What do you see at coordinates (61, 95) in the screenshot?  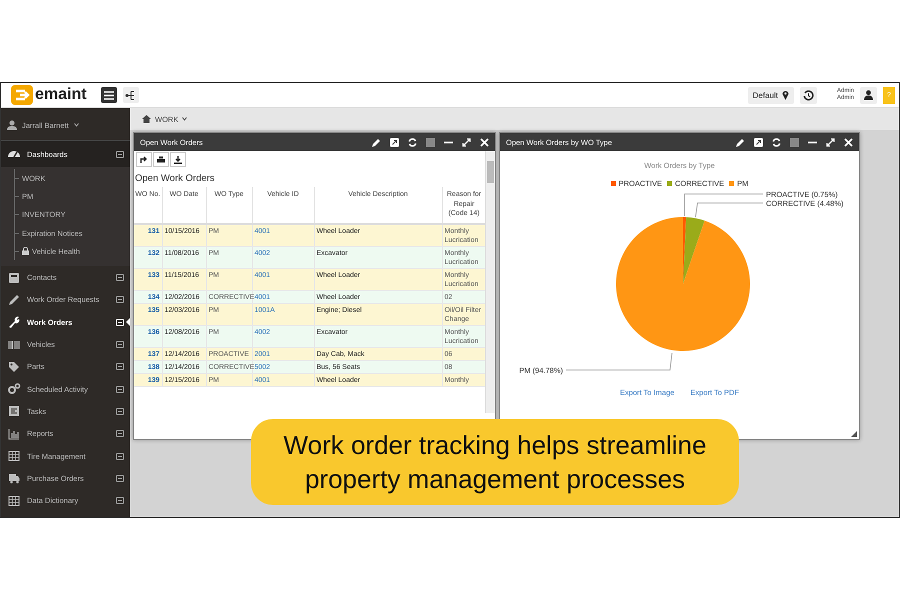 I see `logo-text: emaint` at bounding box center [61, 95].